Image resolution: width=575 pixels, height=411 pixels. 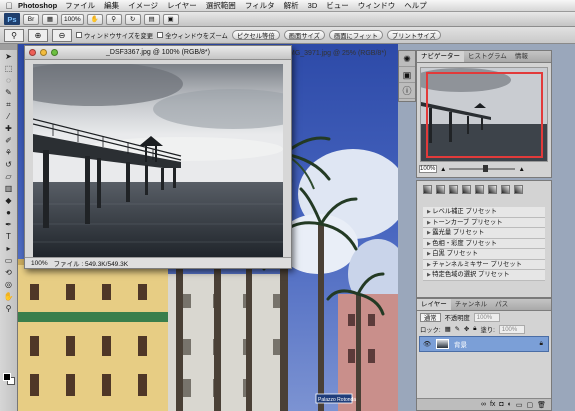 What do you see at coordinates (313, 5) in the screenshot?
I see `menu-3d: 3D` at bounding box center [313, 5].